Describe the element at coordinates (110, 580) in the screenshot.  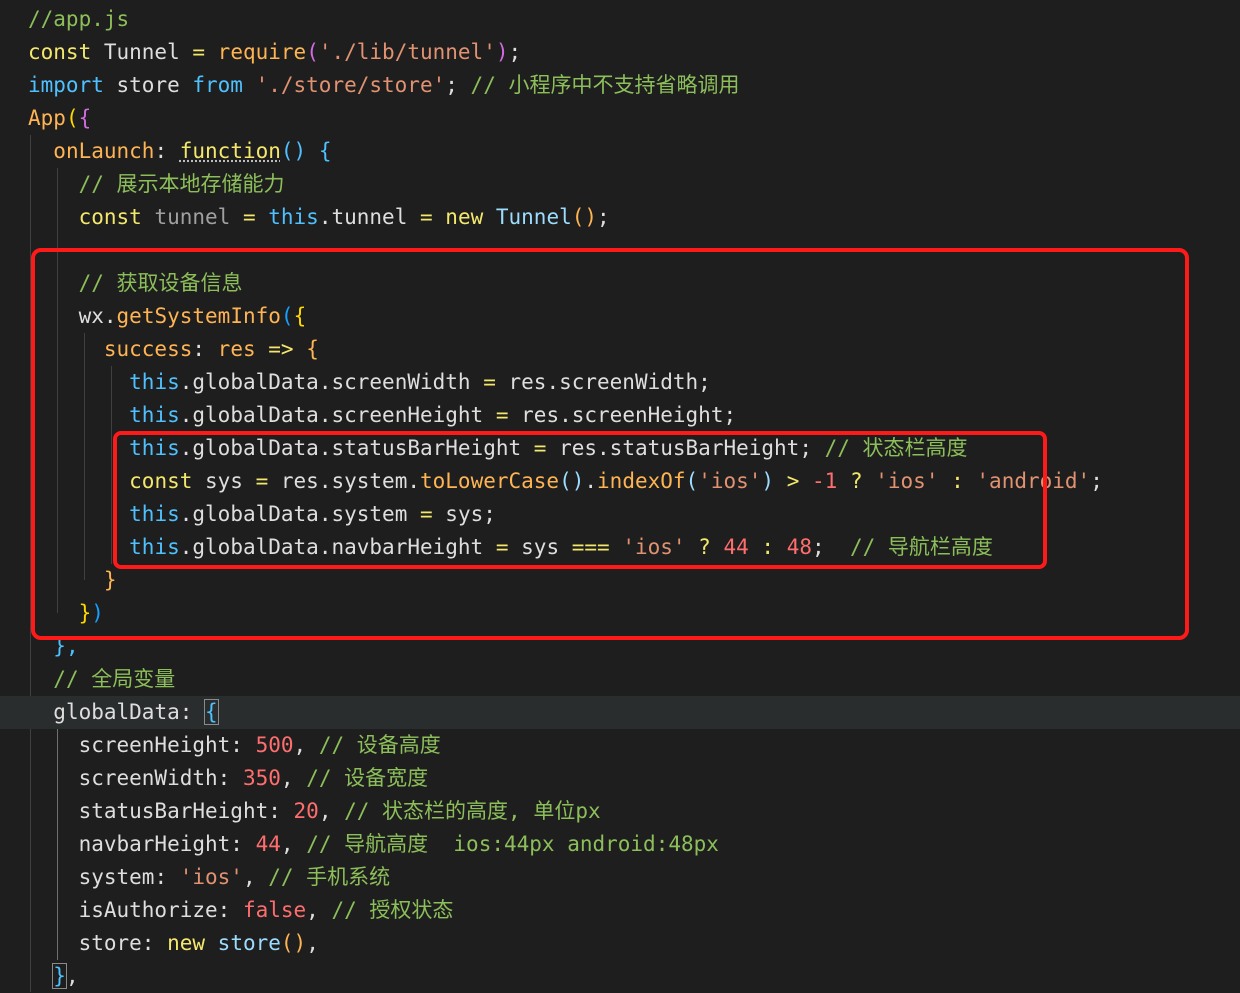
I see `code-token: }` at that location.